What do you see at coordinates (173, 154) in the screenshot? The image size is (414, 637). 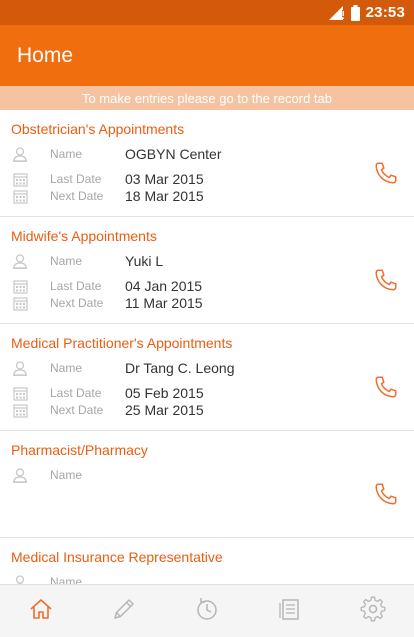 I see `name-value: OGBYN Center` at bounding box center [173, 154].